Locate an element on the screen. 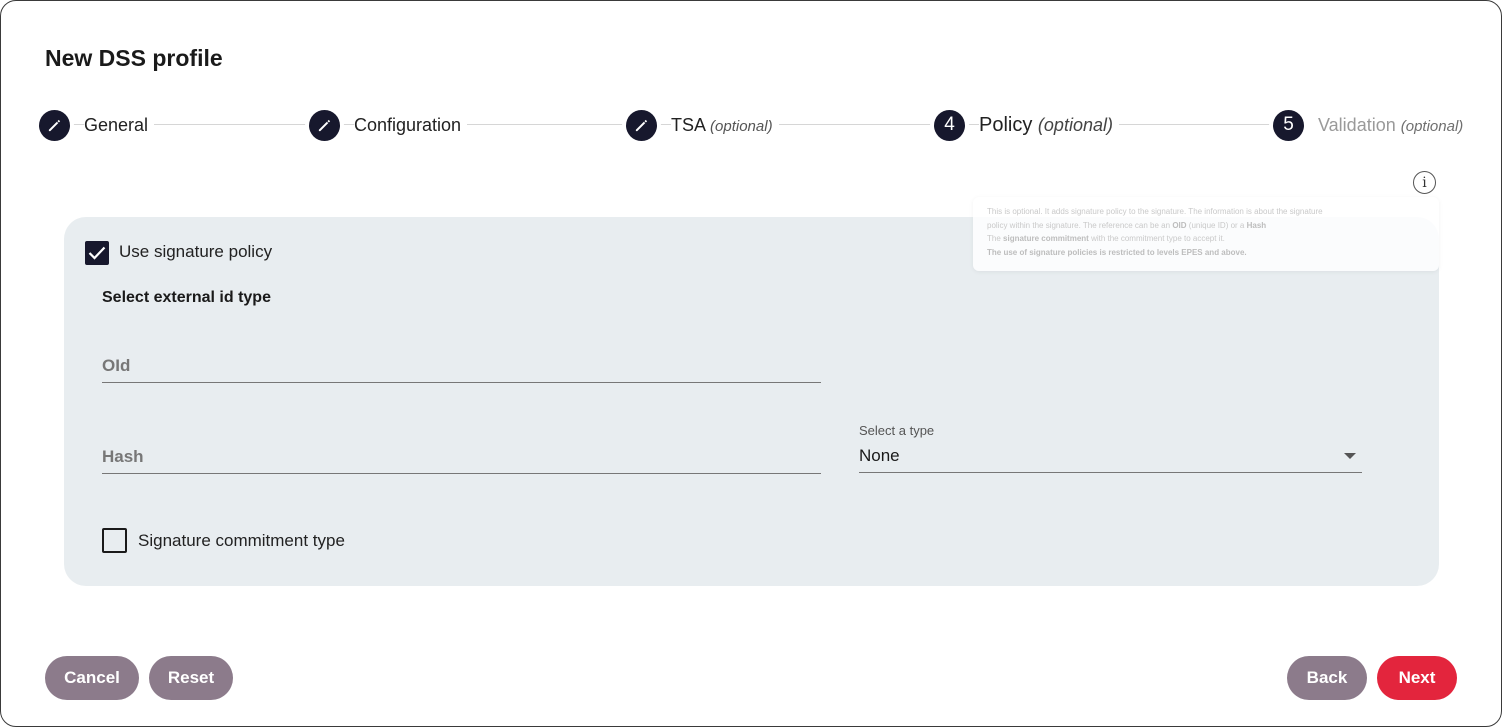 Image resolution: width=1502 pixels, height=727 pixels. next-button: Next is located at coordinates (1417, 678).